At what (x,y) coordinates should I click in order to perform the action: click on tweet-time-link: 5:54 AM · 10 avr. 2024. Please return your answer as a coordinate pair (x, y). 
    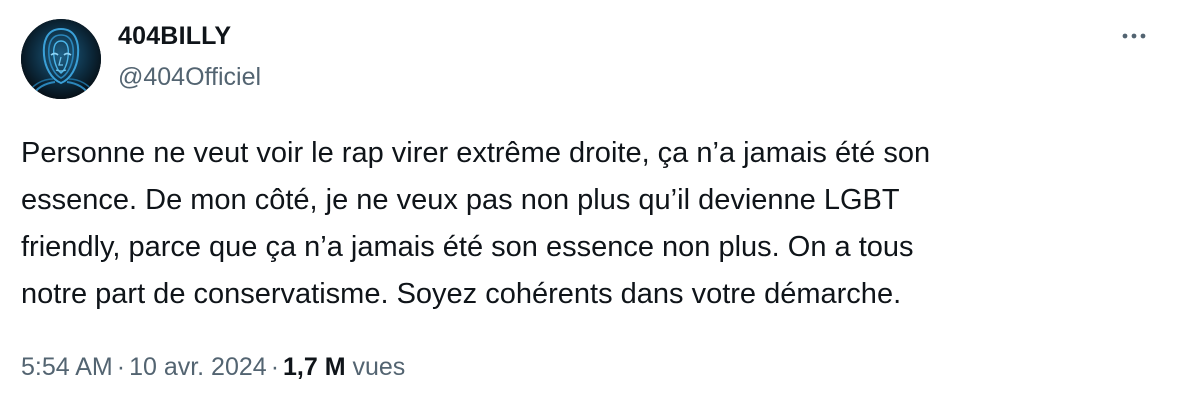
    Looking at the image, I should click on (144, 367).